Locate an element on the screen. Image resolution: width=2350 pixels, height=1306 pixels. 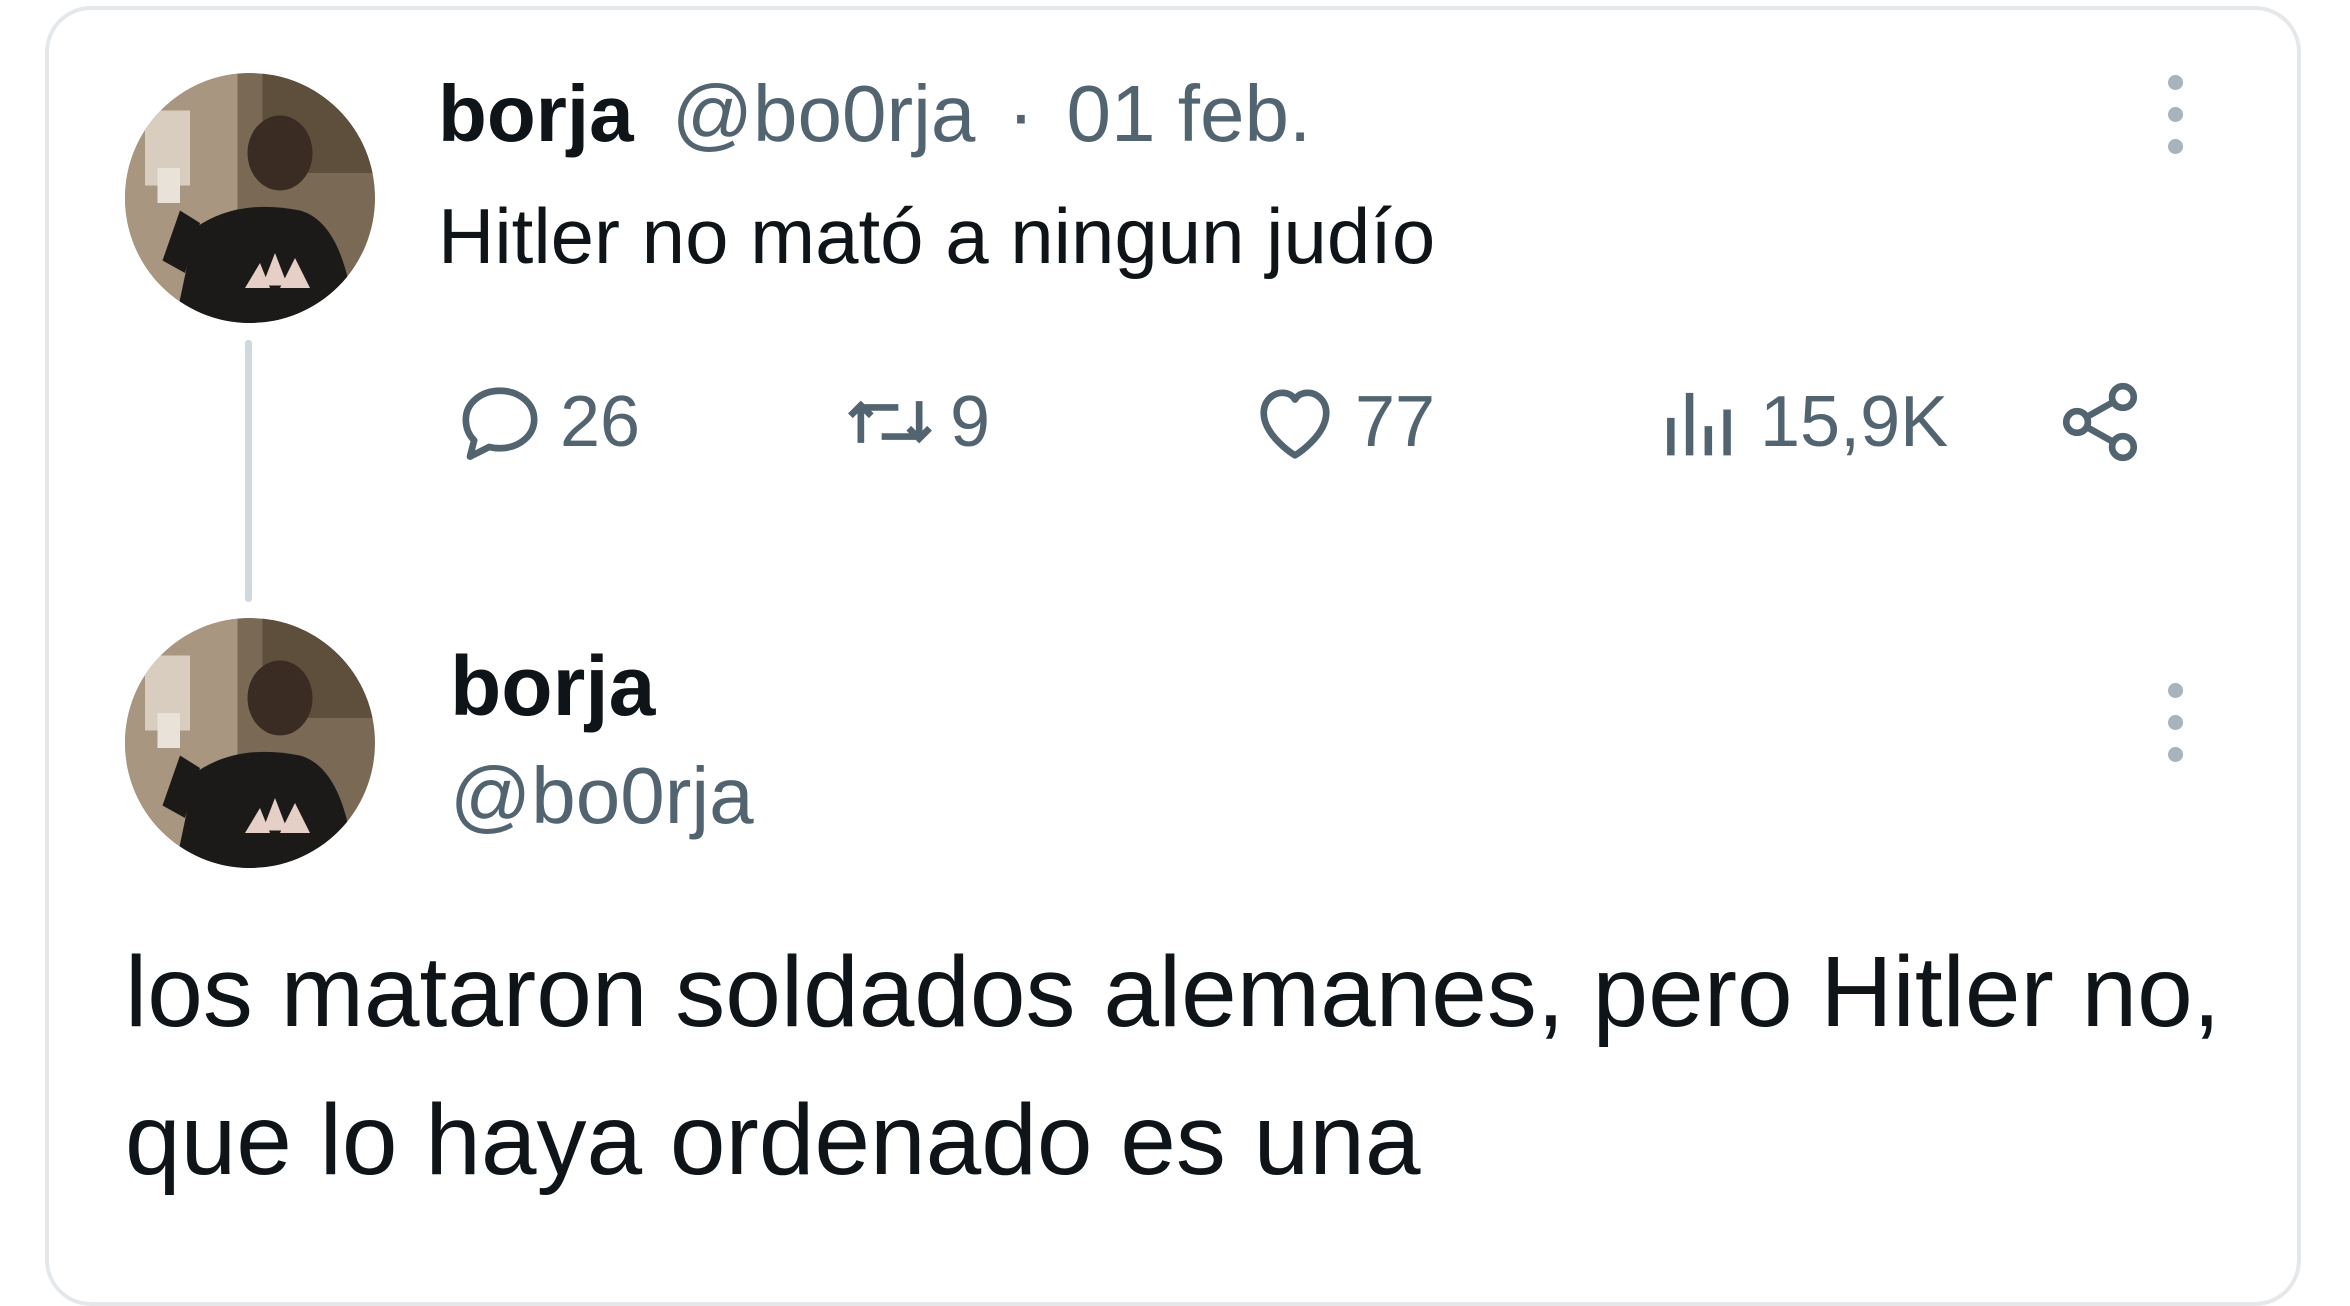
reply-count: 26 is located at coordinates (600, 422).